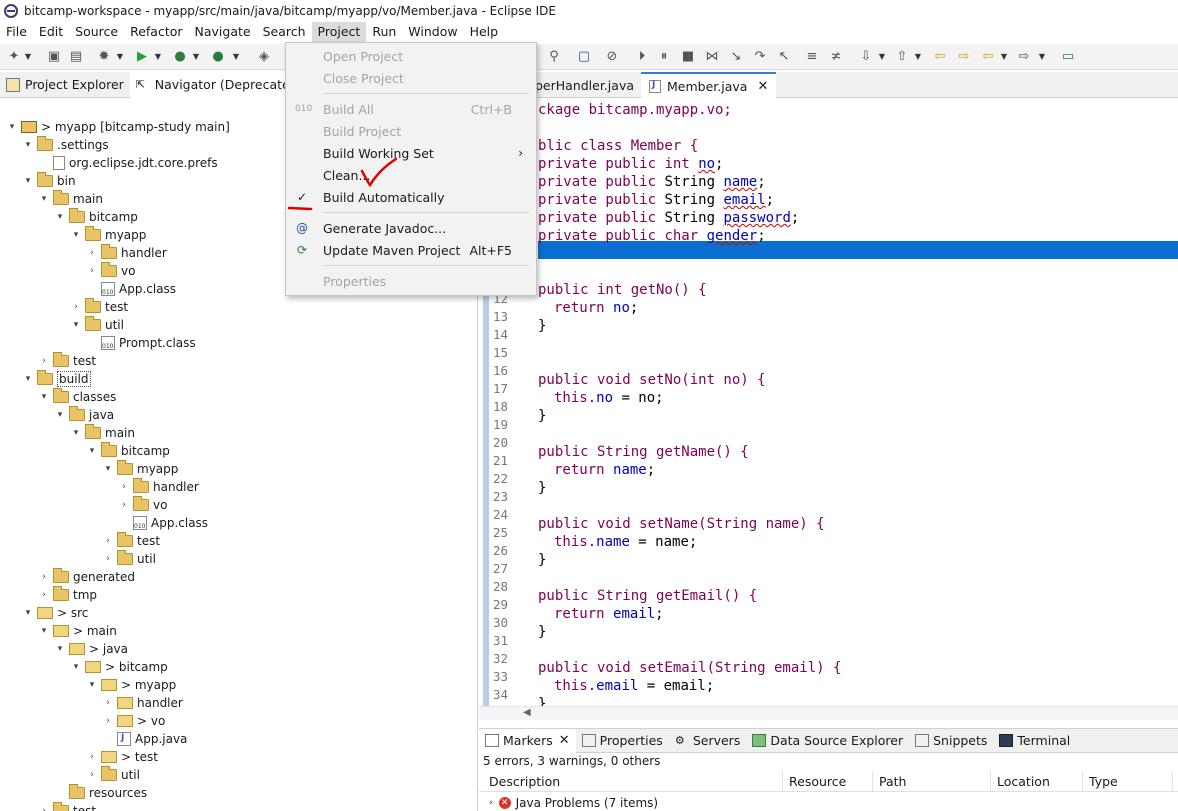  Describe the element at coordinates (411, 281) in the screenshot. I see `menu-item-properties: Properties` at that location.